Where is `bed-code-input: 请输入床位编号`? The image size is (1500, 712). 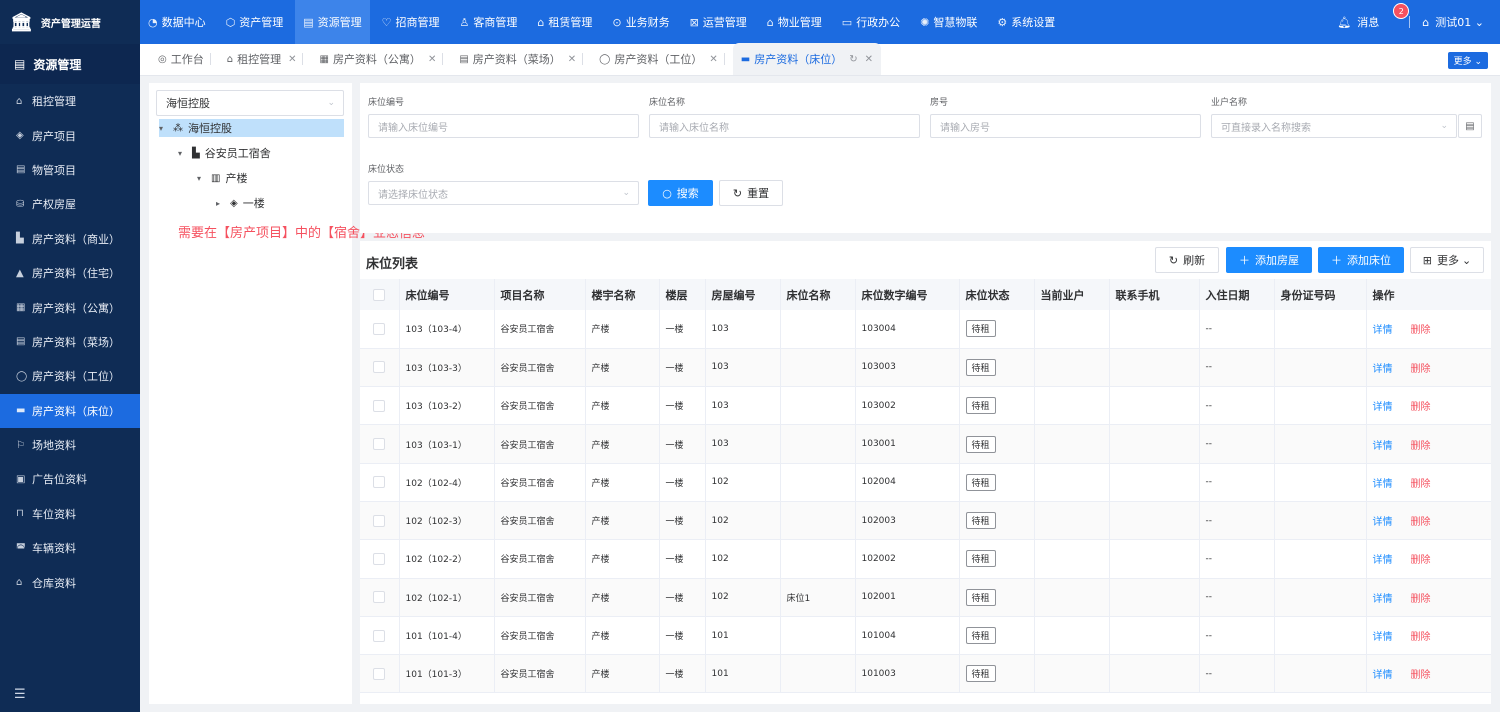 bed-code-input: 请输入床位编号 is located at coordinates (503, 126).